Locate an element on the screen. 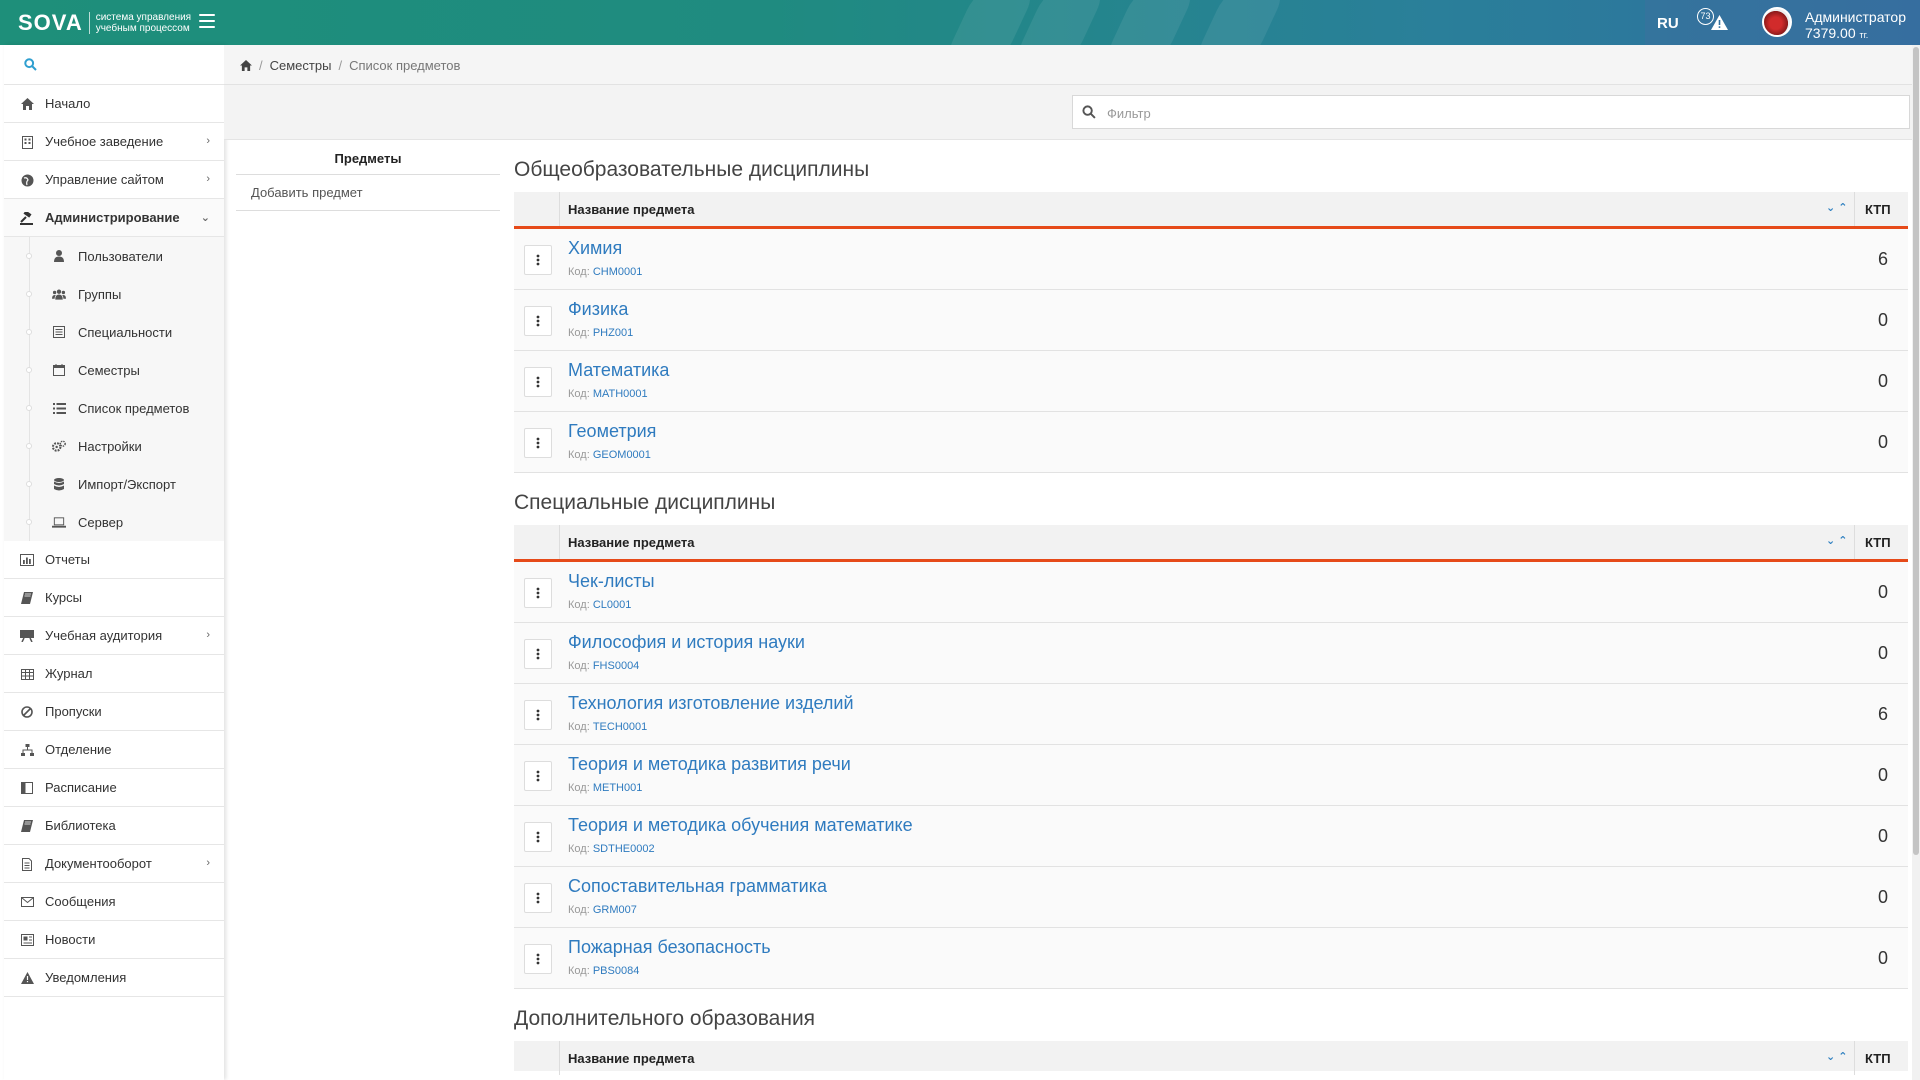 This screenshot has width=1920, height=1080. sidebar-item-server: Сервер is located at coordinates (114, 522).